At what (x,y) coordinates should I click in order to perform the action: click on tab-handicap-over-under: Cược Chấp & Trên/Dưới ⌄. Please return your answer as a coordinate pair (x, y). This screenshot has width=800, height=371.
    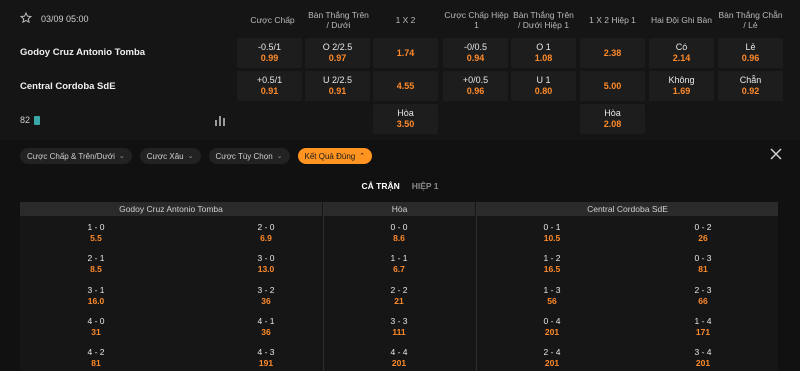
    Looking at the image, I should click on (76, 156).